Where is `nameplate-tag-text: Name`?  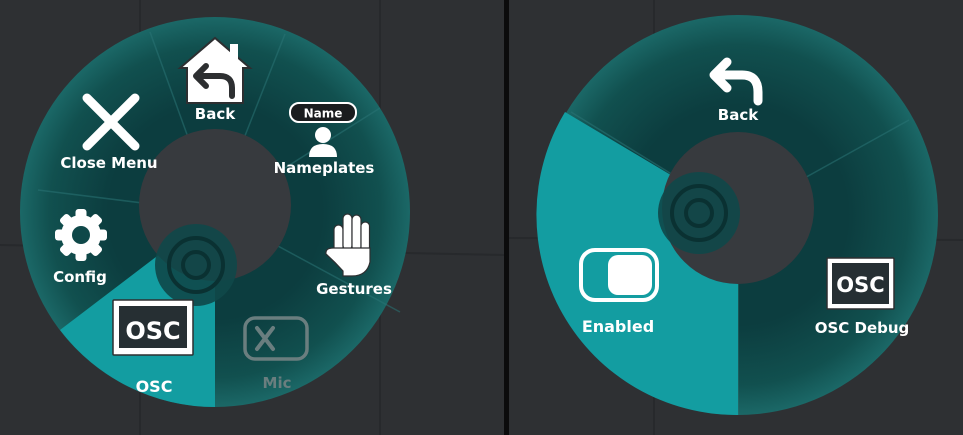
nameplate-tag-text: Name is located at coordinates (323, 114).